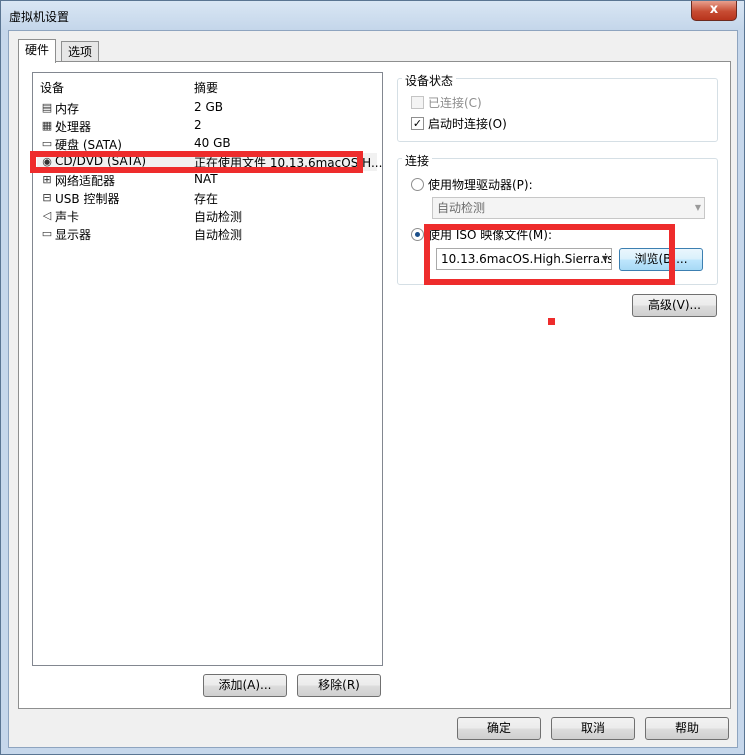 The image size is (745, 755). I want to click on device-row-display: ▭ 显示器 自动检测, so click(207, 234).